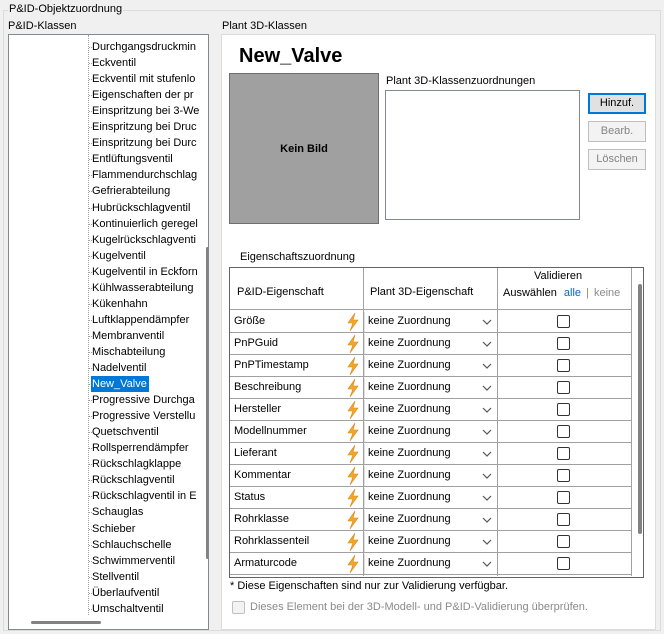 The image size is (664, 634). I want to click on tree-item: New_Valve, so click(120, 384).